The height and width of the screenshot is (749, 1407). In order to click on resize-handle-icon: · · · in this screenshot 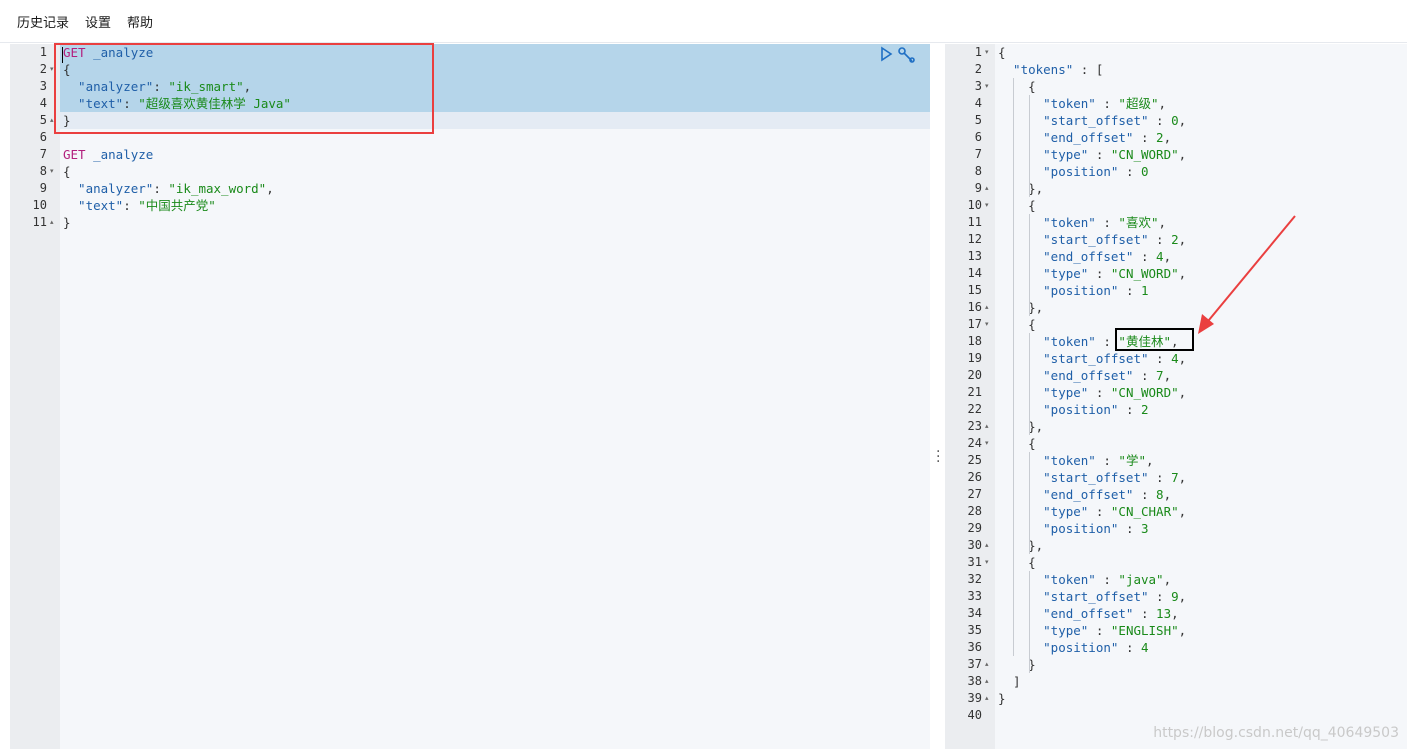, I will do `click(938, 457)`.